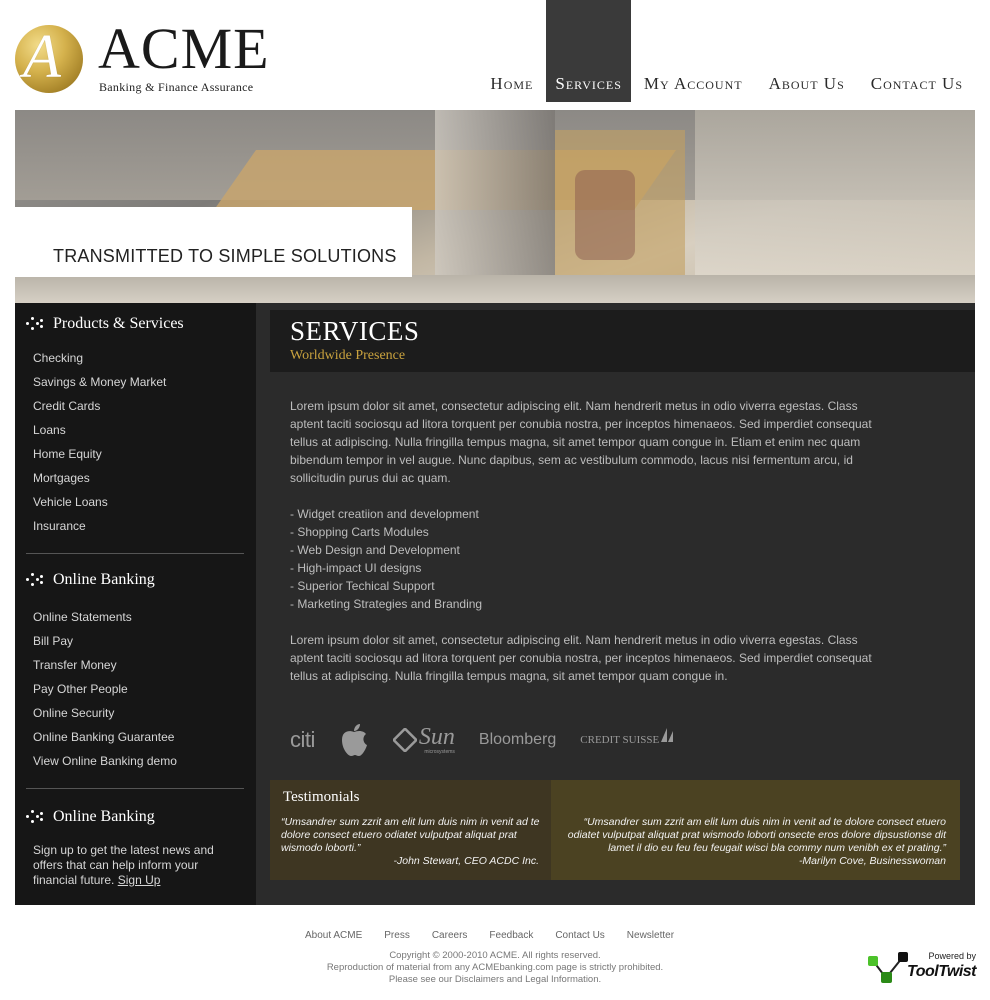  What do you see at coordinates (118, 323) in the screenshot?
I see `sidebar-heading-products-label: Products & Services` at bounding box center [118, 323].